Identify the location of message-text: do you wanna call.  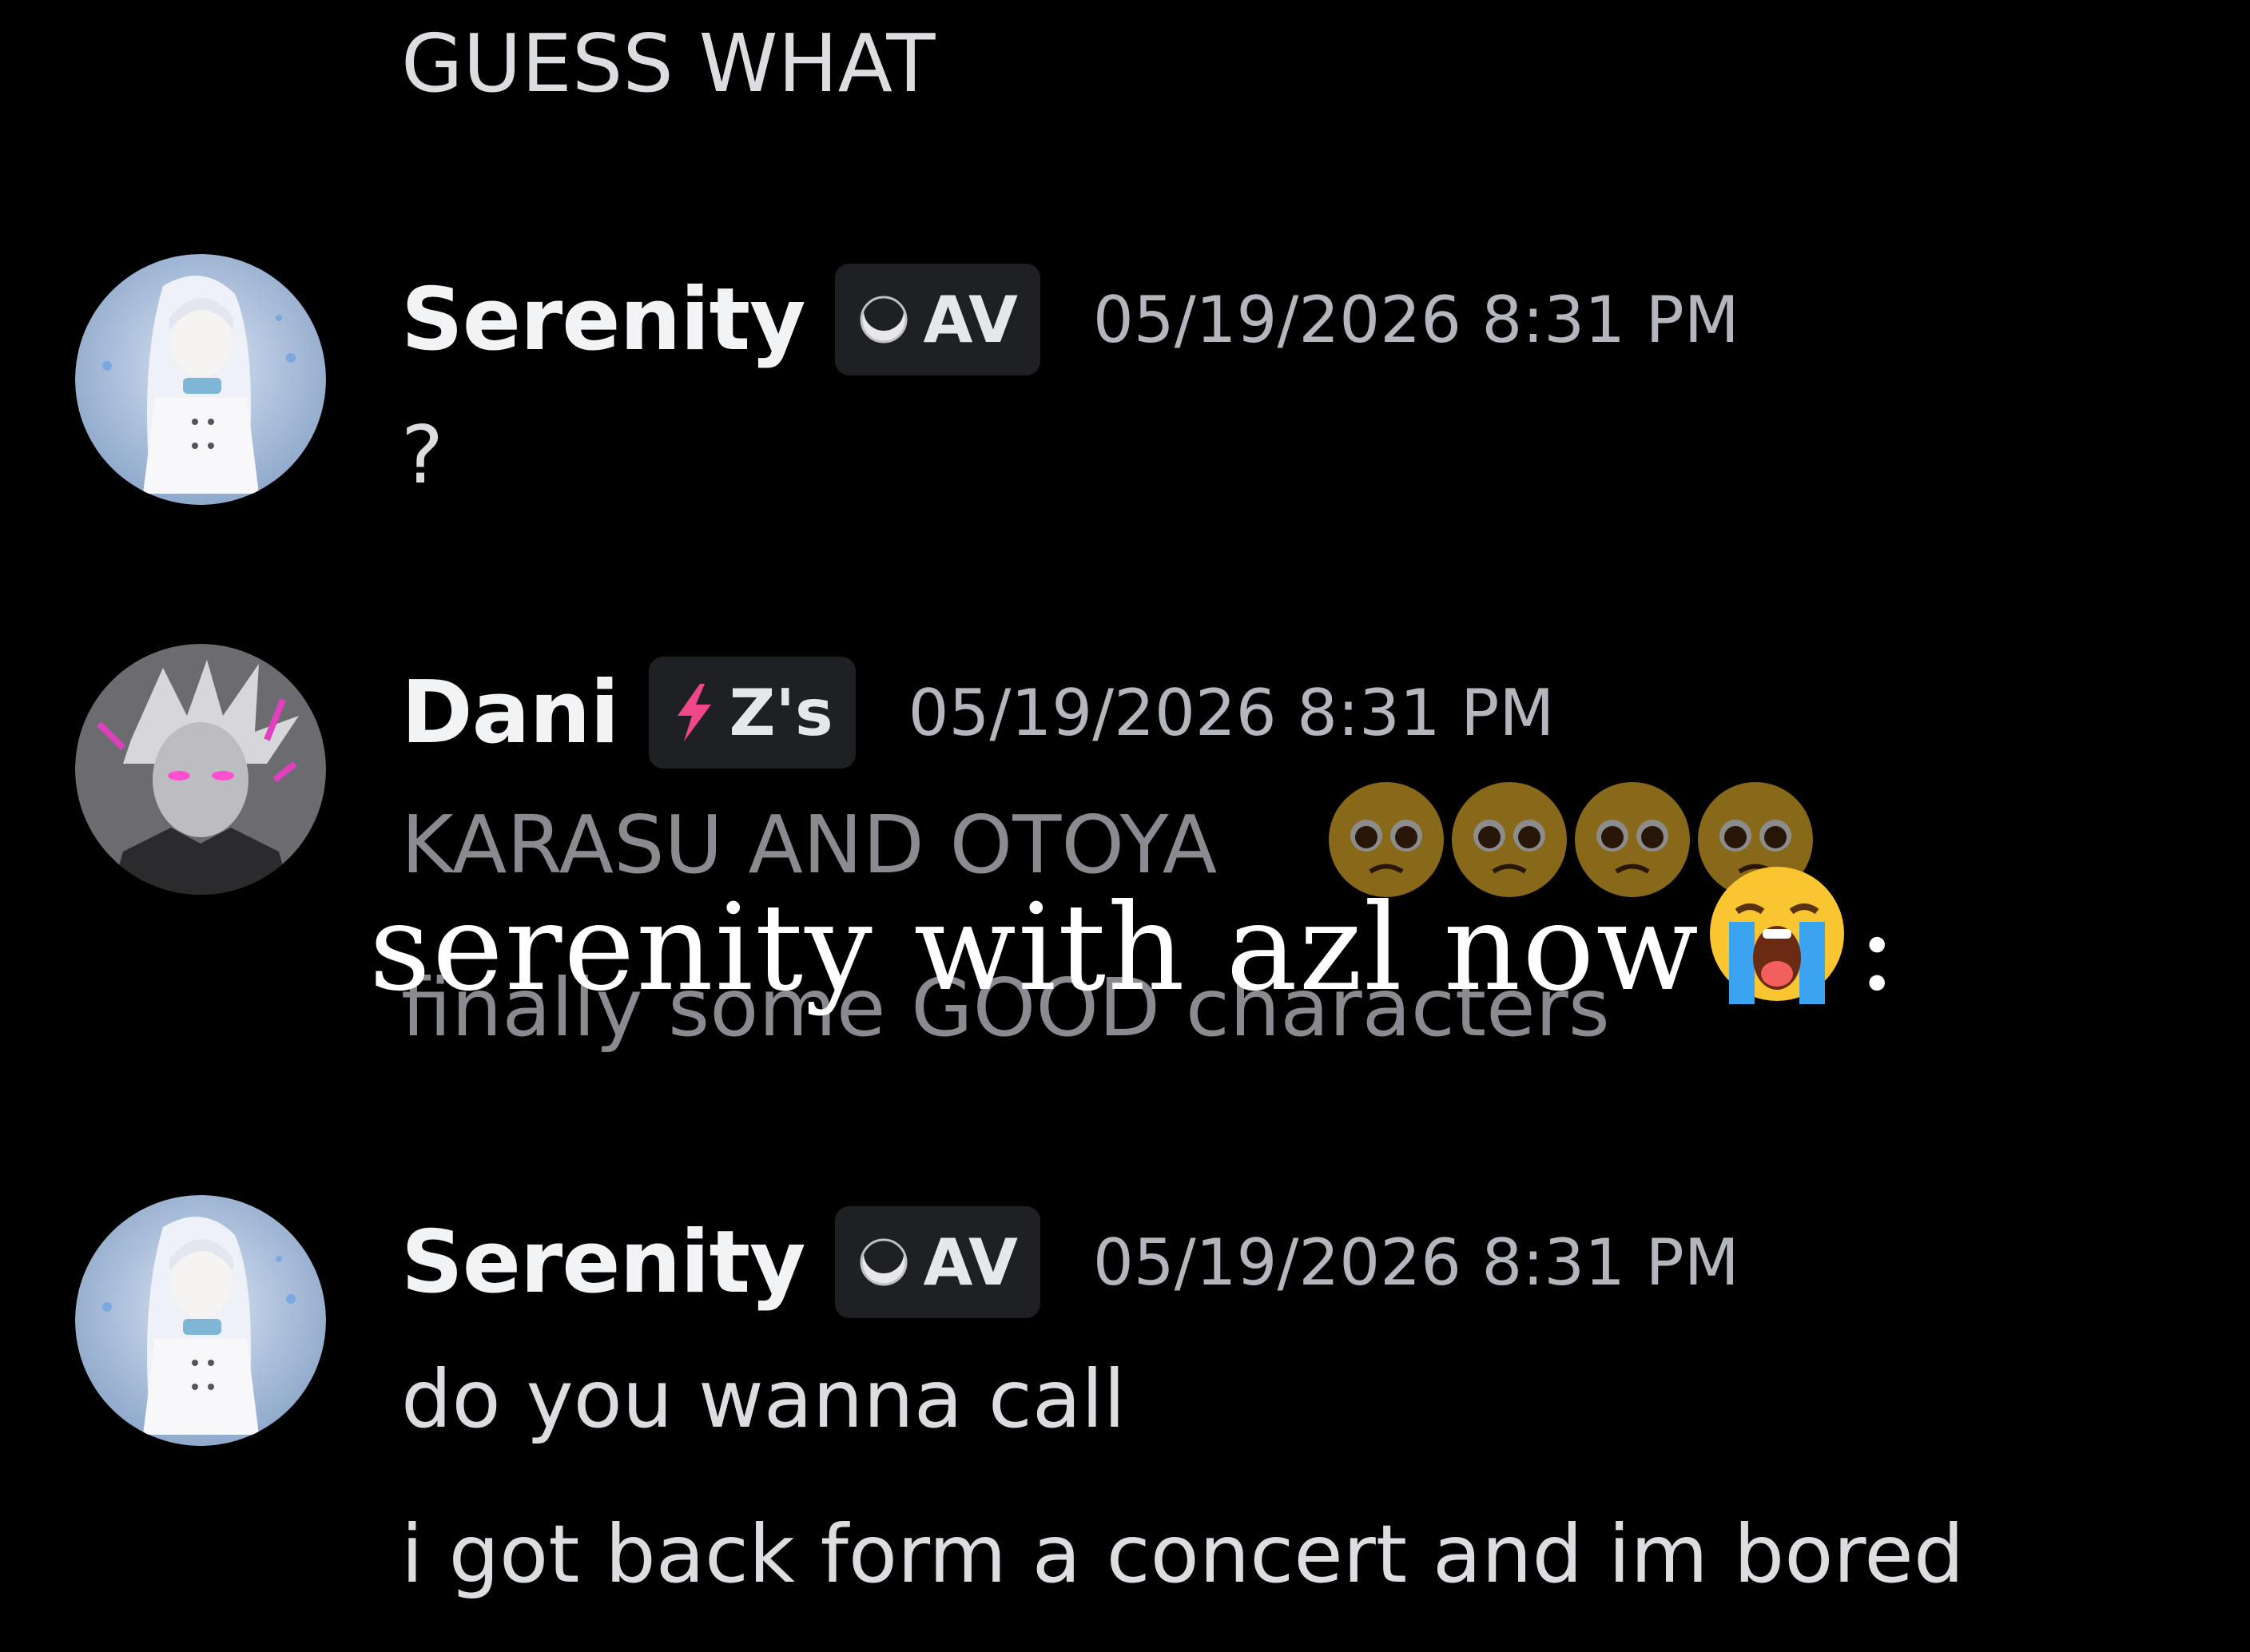
(763, 1399).